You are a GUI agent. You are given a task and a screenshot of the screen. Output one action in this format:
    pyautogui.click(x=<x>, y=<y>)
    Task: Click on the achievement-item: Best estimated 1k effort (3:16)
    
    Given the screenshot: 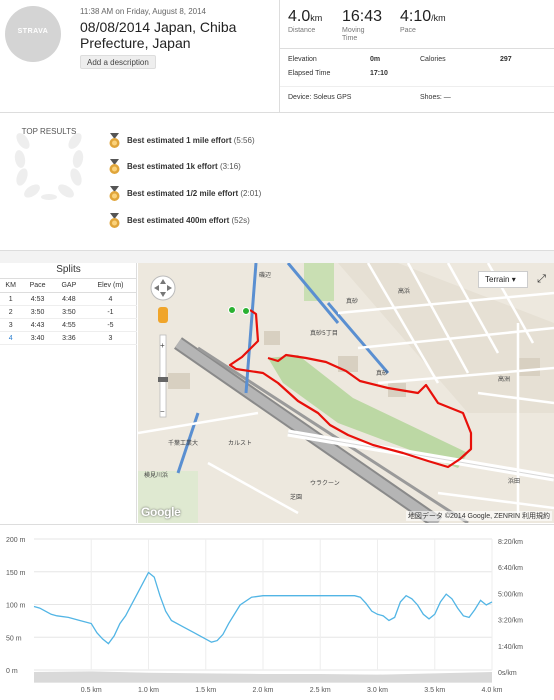 What is the action you would take?
    pyautogui.click(x=184, y=167)
    